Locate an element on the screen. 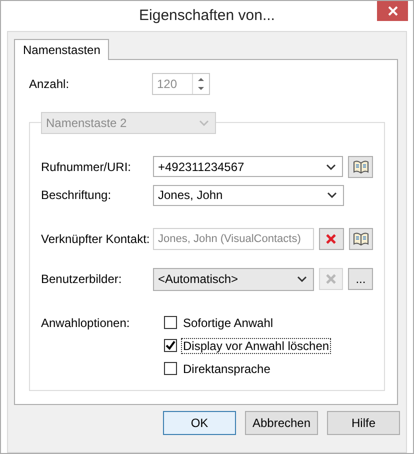 The width and height of the screenshot is (414, 454). close-button is located at coordinates (392, 11).